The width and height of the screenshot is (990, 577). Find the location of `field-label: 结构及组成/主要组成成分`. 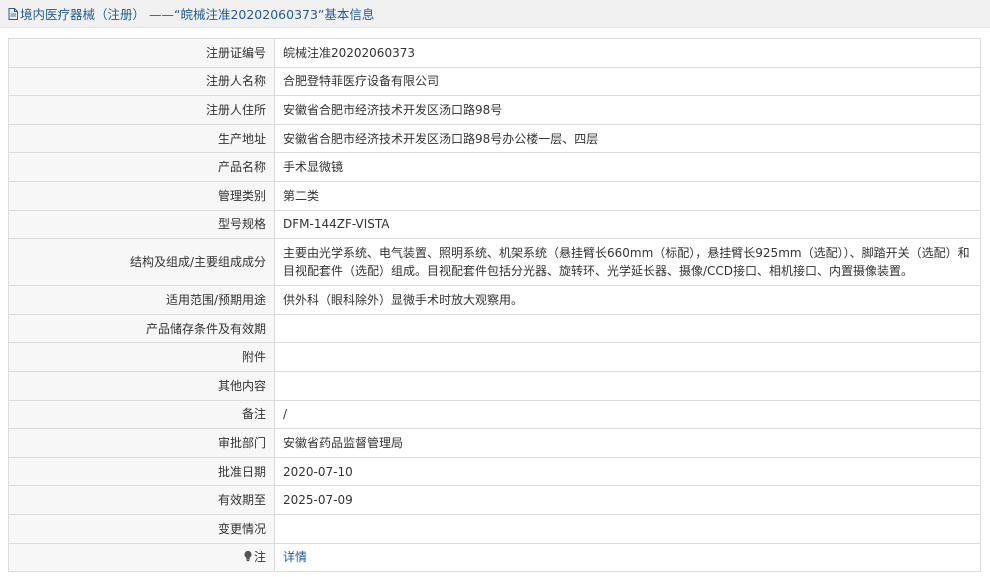

field-label: 结构及组成/主要组成成分 is located at coordinates (141, 262).